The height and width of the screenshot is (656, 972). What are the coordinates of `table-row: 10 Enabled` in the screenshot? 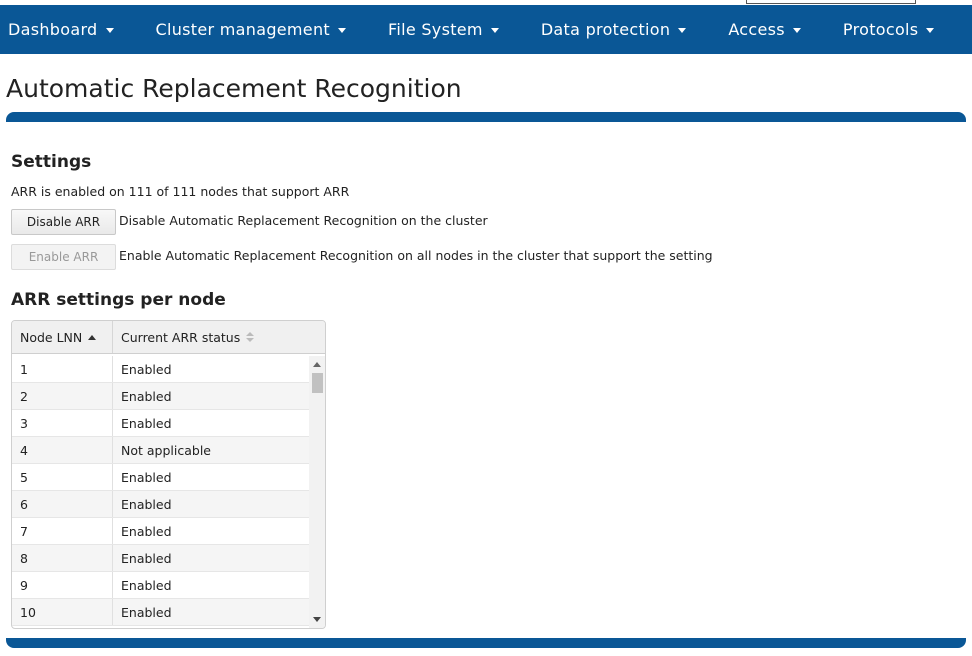 It's located at (160, 612).